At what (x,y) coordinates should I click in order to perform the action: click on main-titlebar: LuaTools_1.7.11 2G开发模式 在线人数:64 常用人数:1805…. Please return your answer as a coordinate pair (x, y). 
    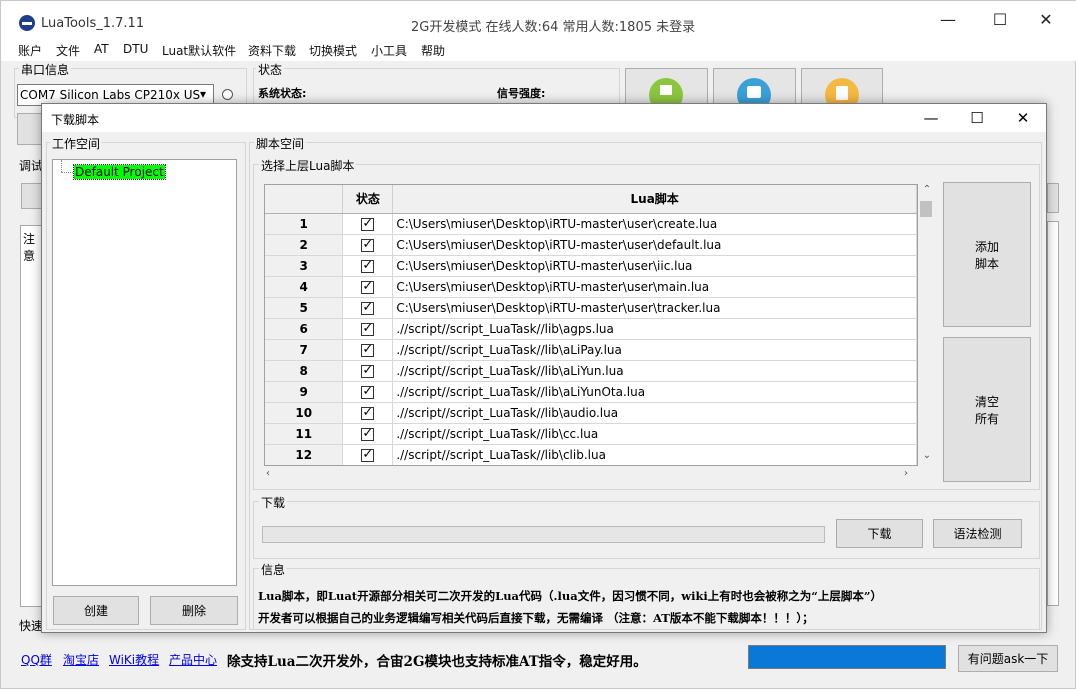
    Looking at the image, I should click on (538, 20).